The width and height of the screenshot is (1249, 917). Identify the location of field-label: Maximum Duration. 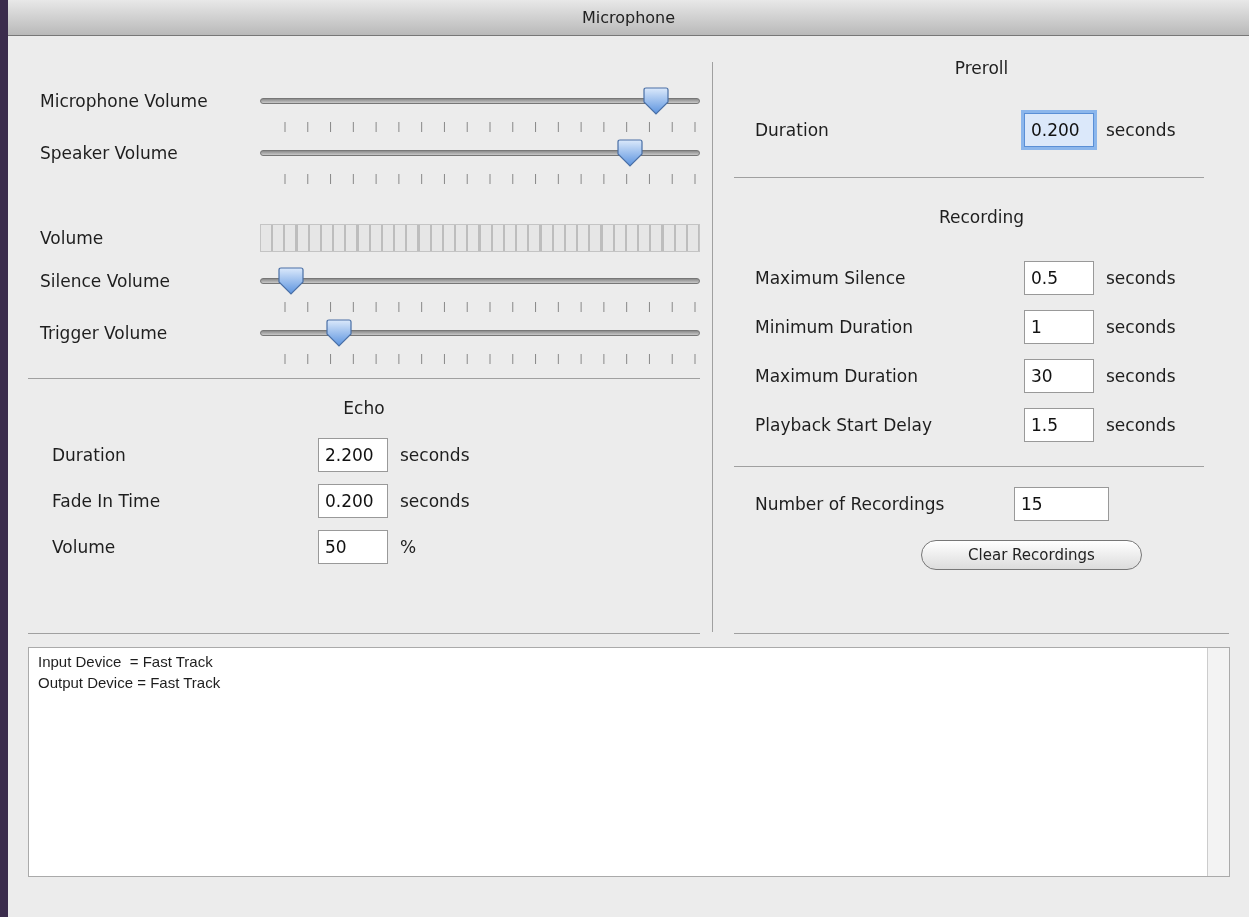
(837, 375).